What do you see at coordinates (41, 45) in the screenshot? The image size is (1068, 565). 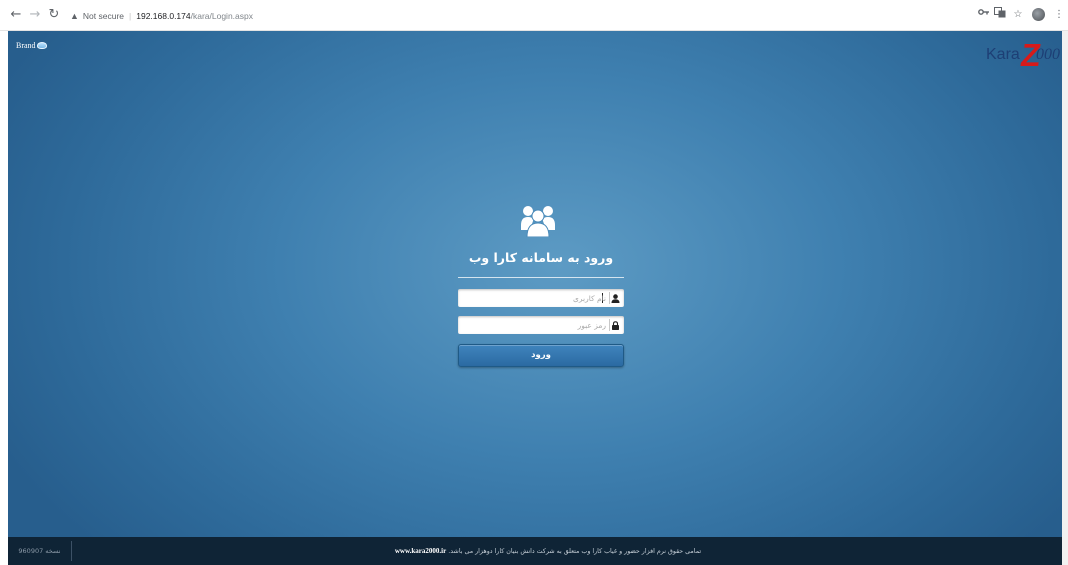 I see `cloud-icon` at bounding box center [41, 45].